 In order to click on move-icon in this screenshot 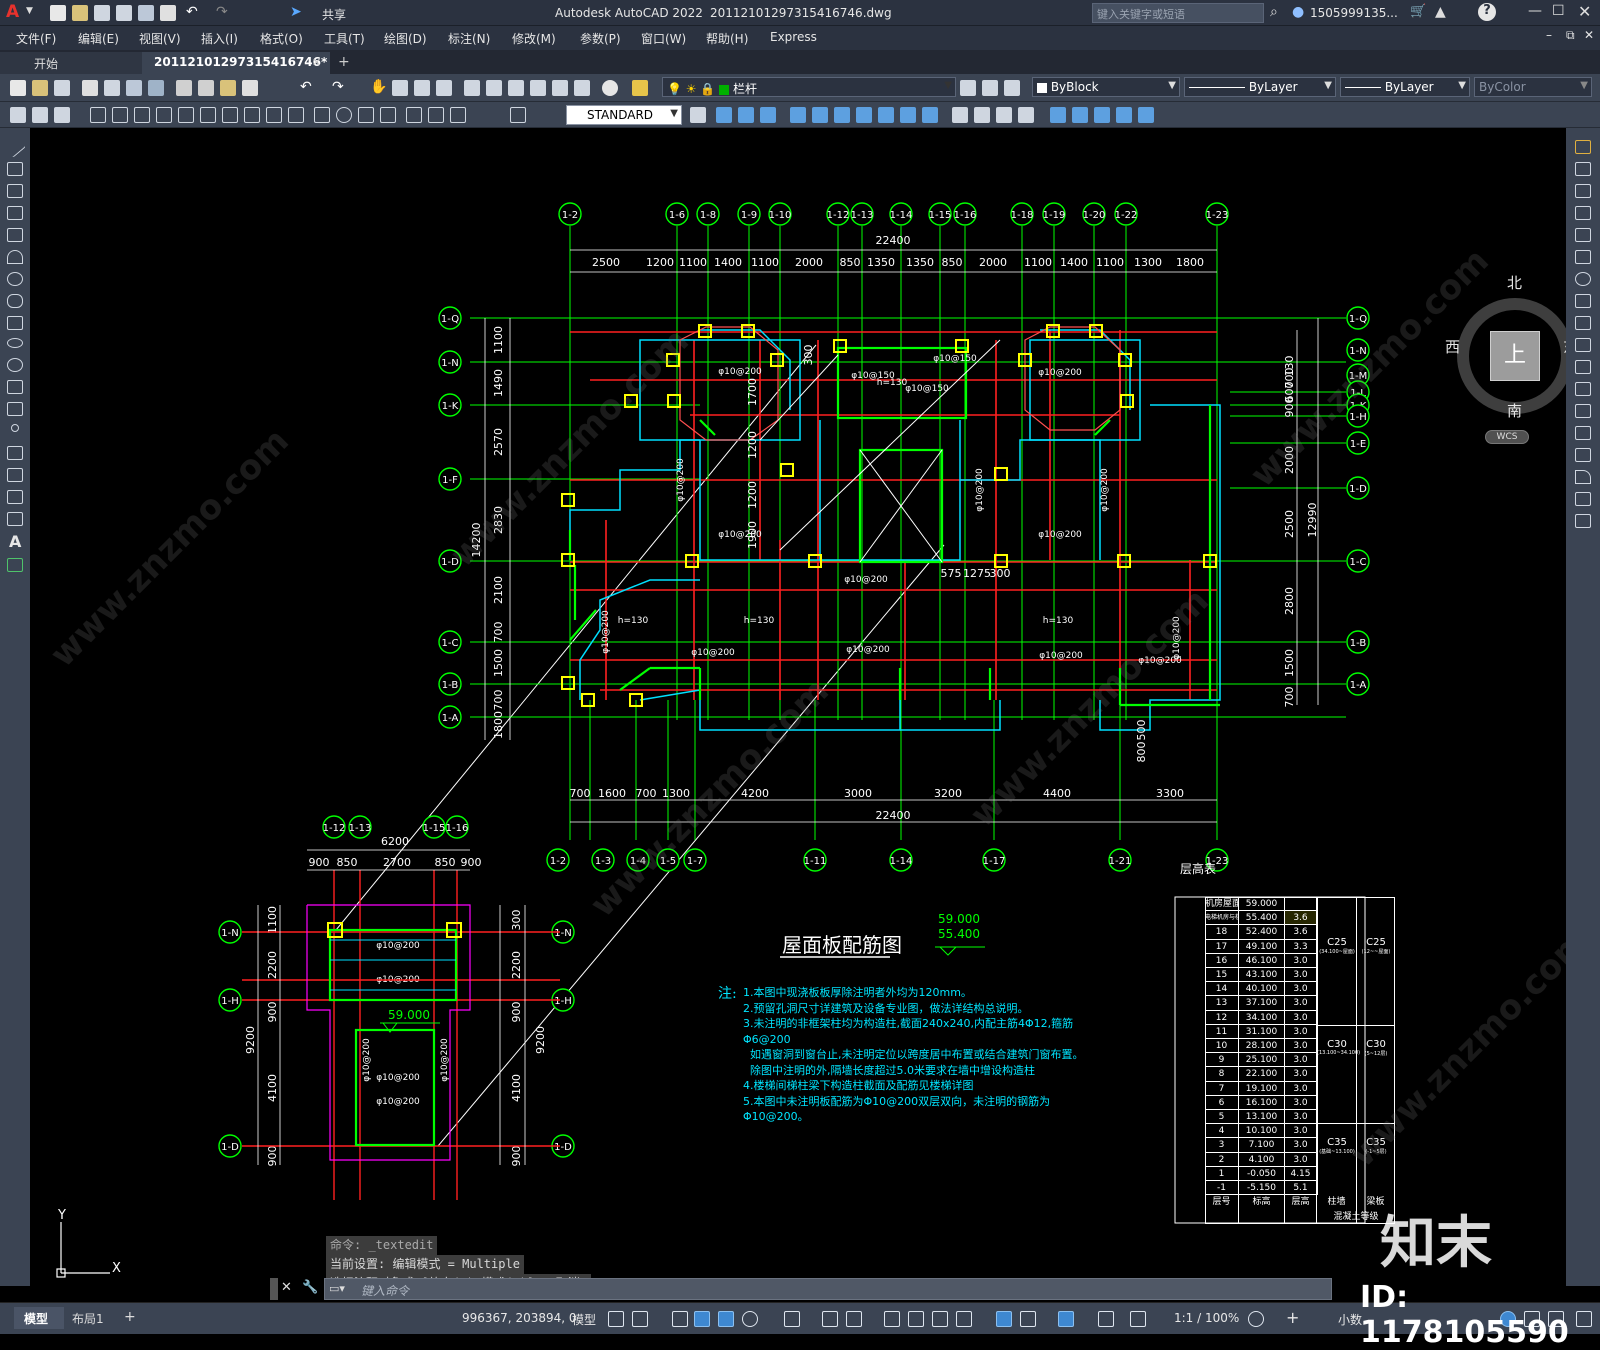, I will do `click(1583, 257)`.